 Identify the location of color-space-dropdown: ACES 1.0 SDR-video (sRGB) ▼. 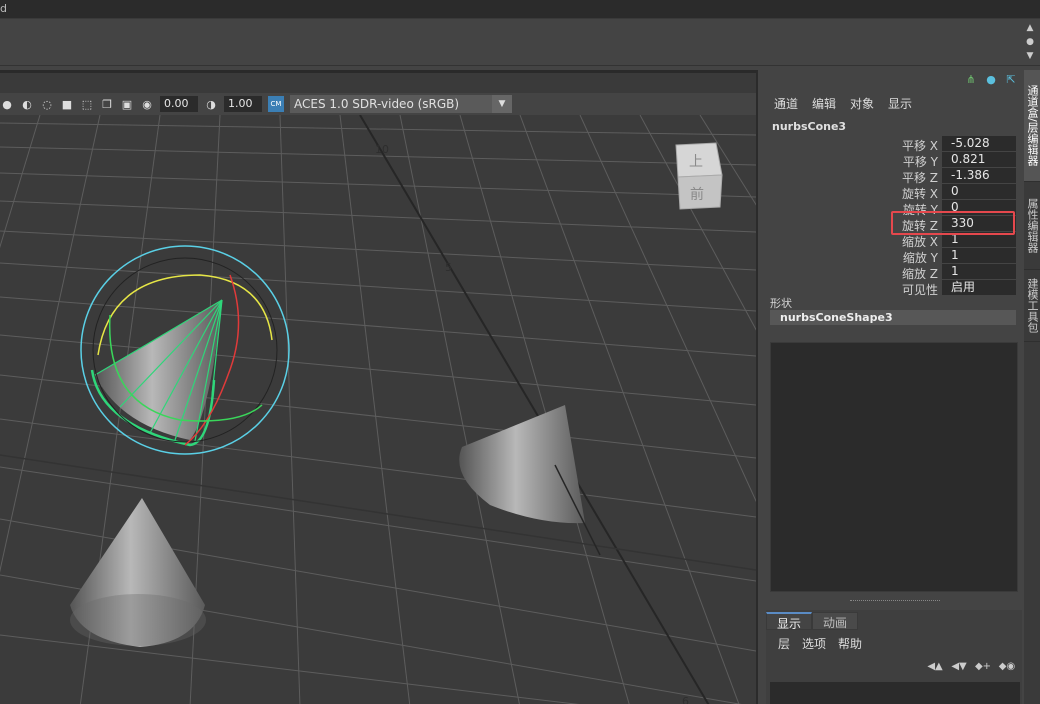
(401, 104).